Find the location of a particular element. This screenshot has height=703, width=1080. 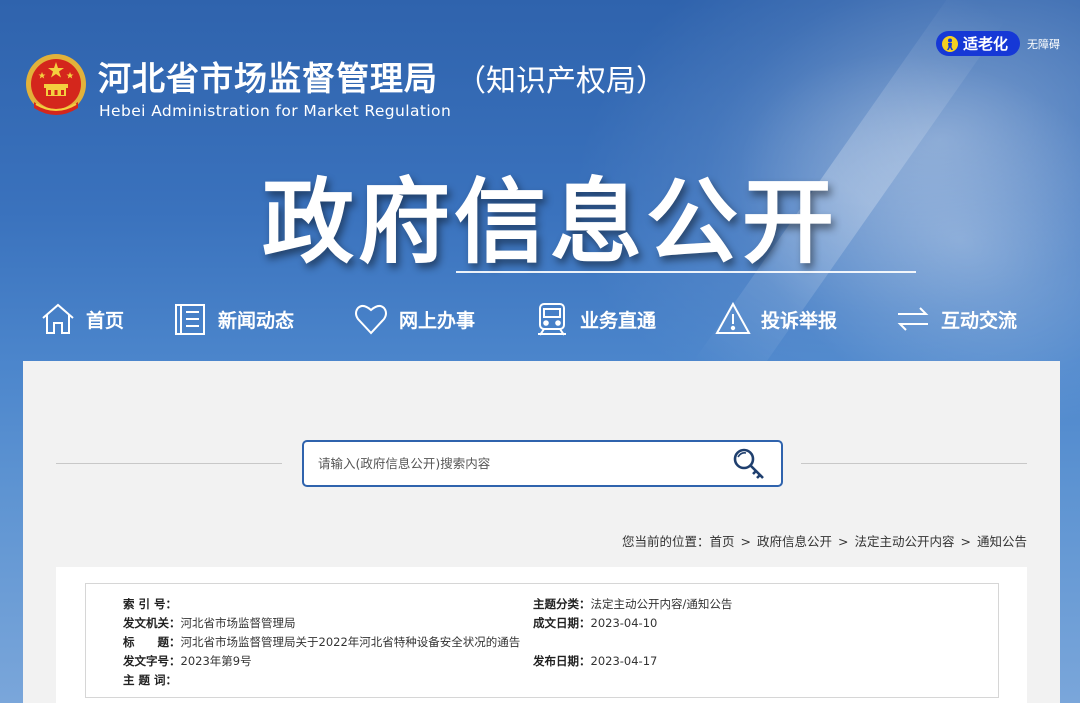

info-written-date: 成文日期：2023-04-10 is located at coordinates (595, 623).